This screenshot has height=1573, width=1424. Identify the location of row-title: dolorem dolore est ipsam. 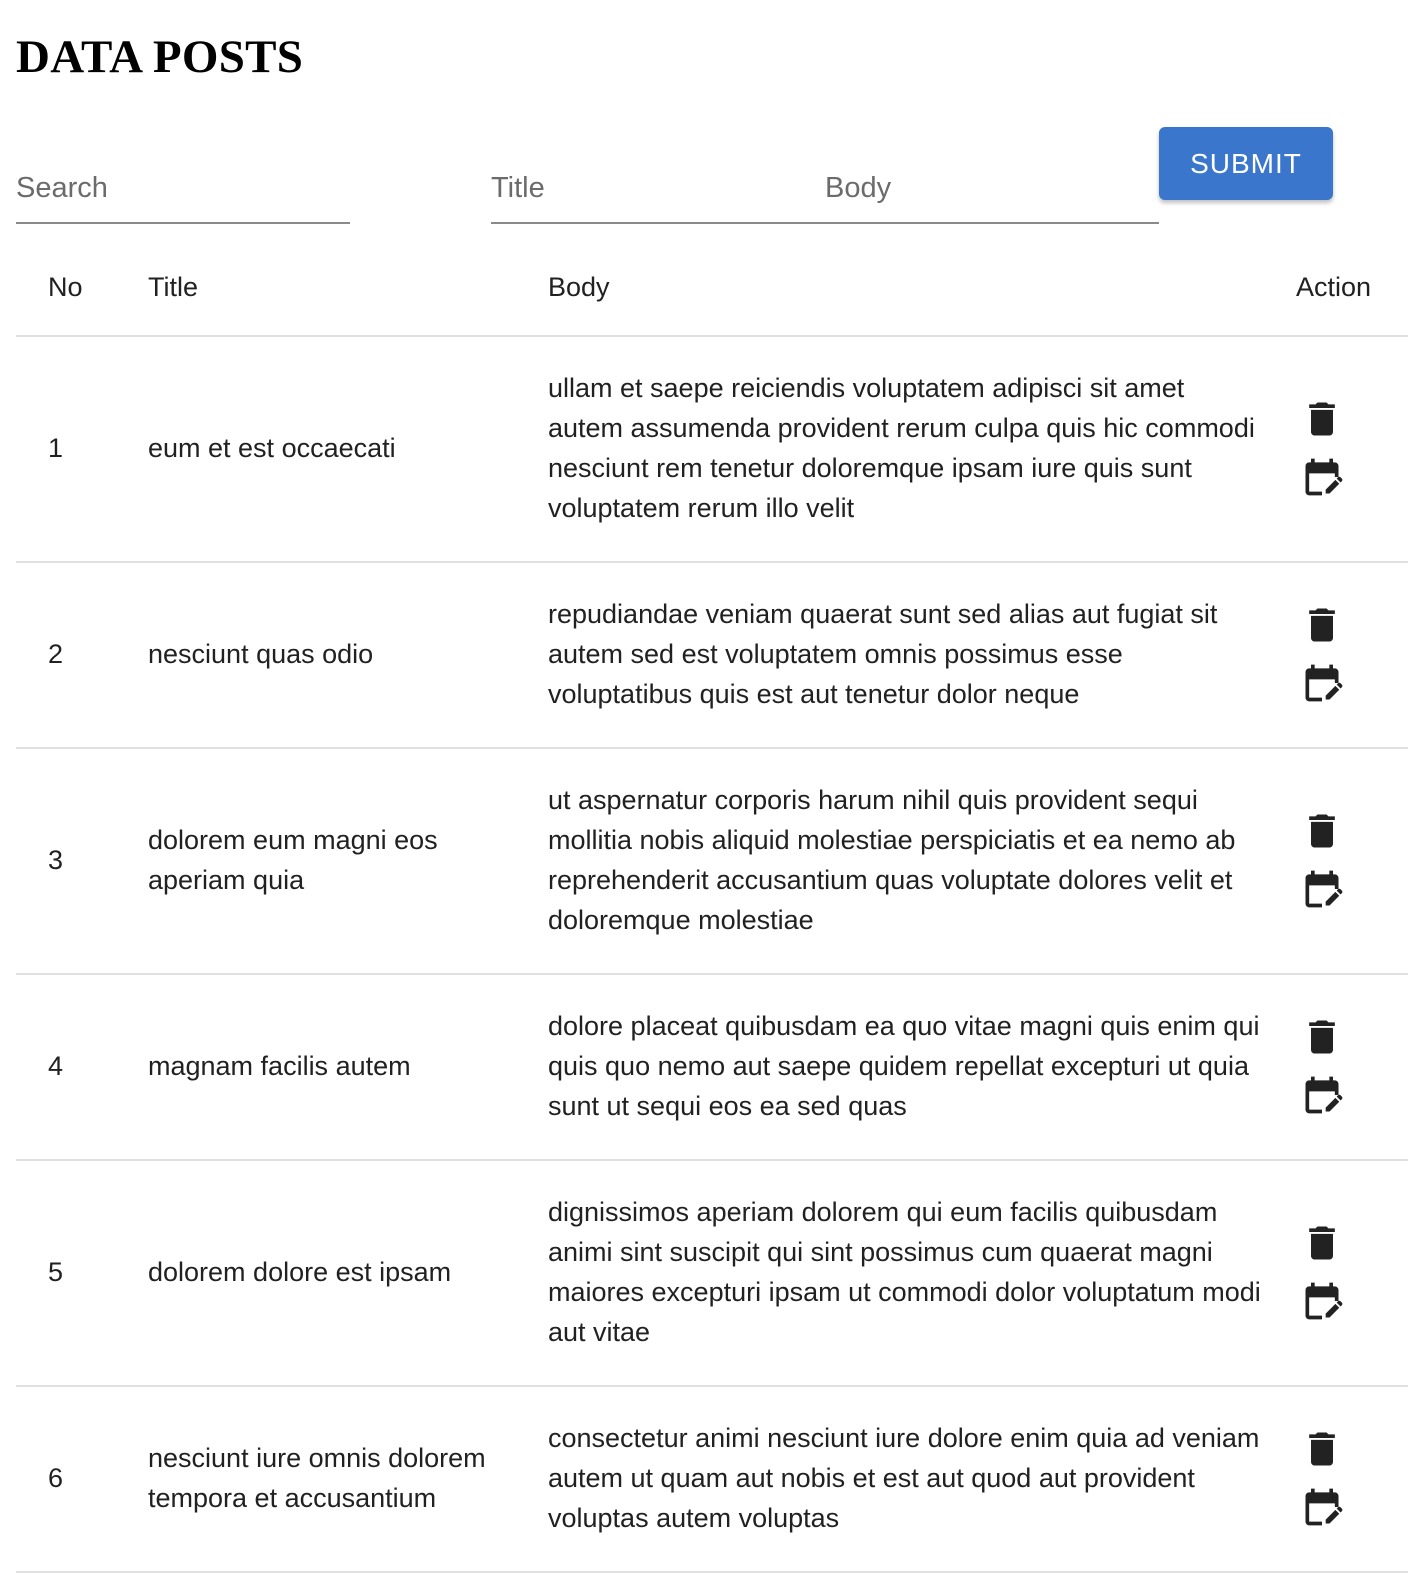
(332, 1273).